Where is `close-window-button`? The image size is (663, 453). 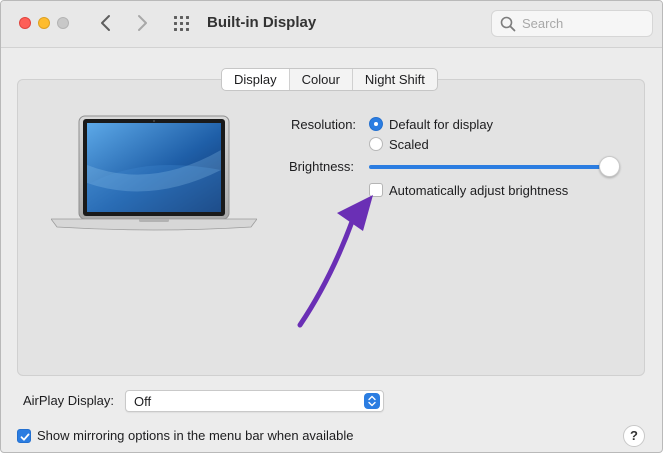 close-window-button is located at coordinates (25, 23).